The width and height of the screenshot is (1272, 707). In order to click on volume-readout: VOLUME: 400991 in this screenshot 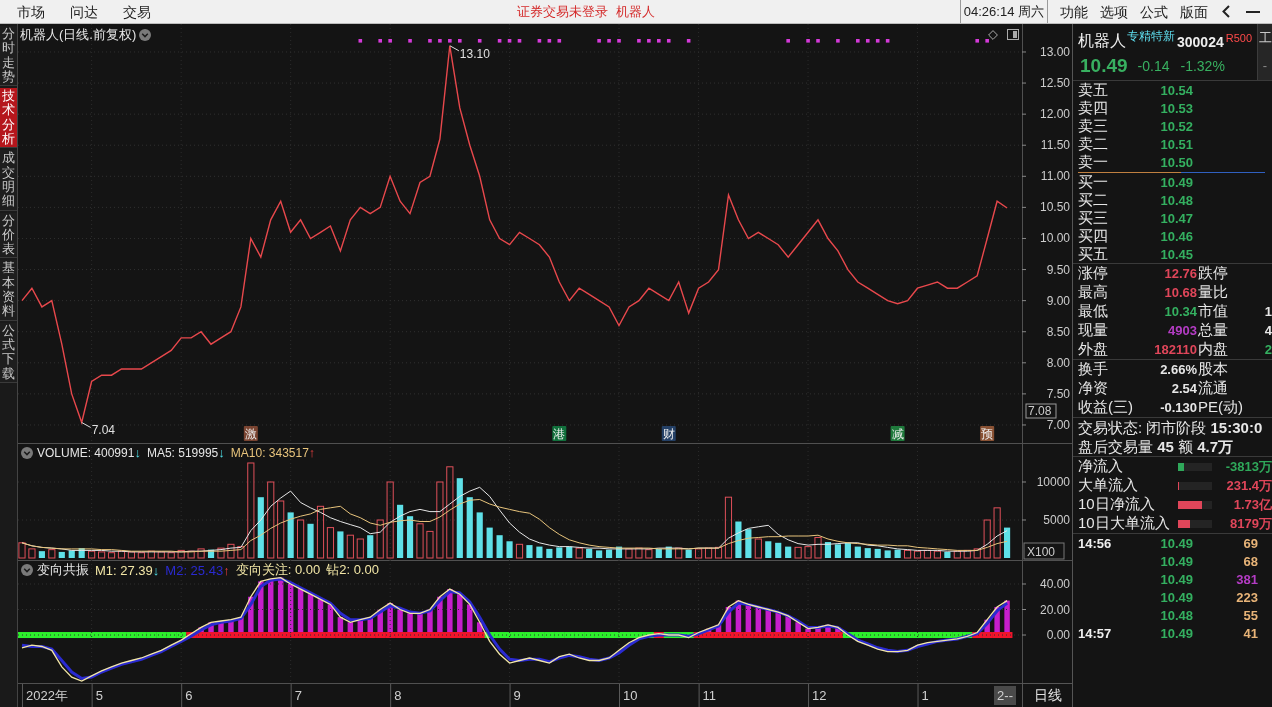, I will do `click(86, 452)`.